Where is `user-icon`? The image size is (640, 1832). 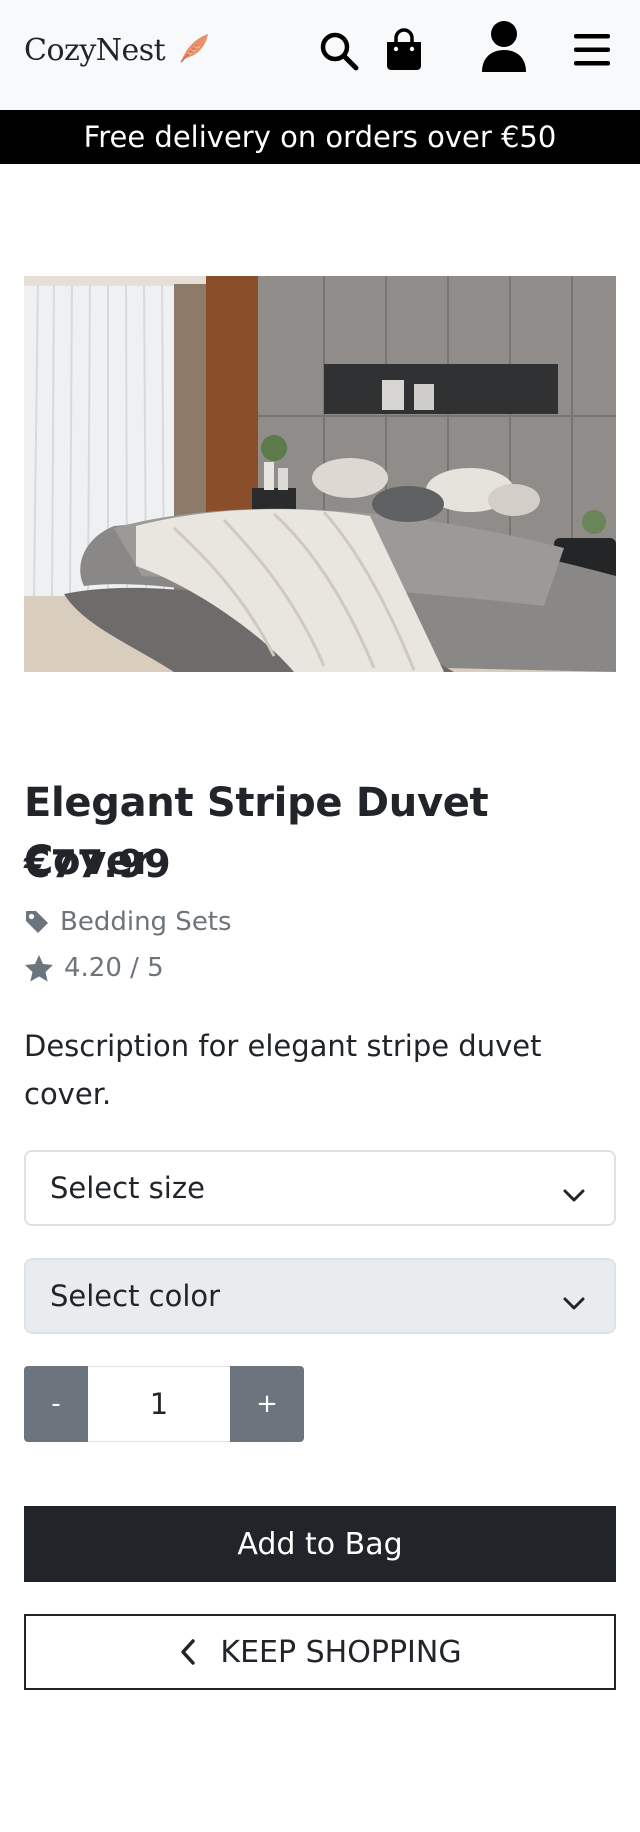
user-icon is located at coordinates (504, 47).